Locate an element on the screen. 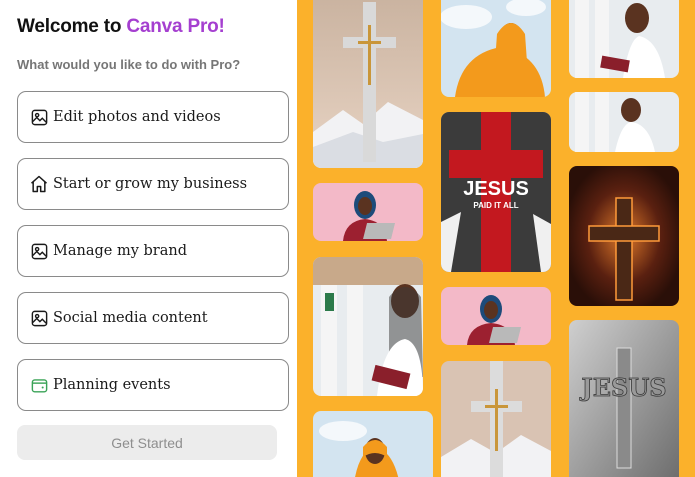 The image size is (695, 477). onboarding-question: What would you like to do with Pro? is located at coordinates (129, 64).